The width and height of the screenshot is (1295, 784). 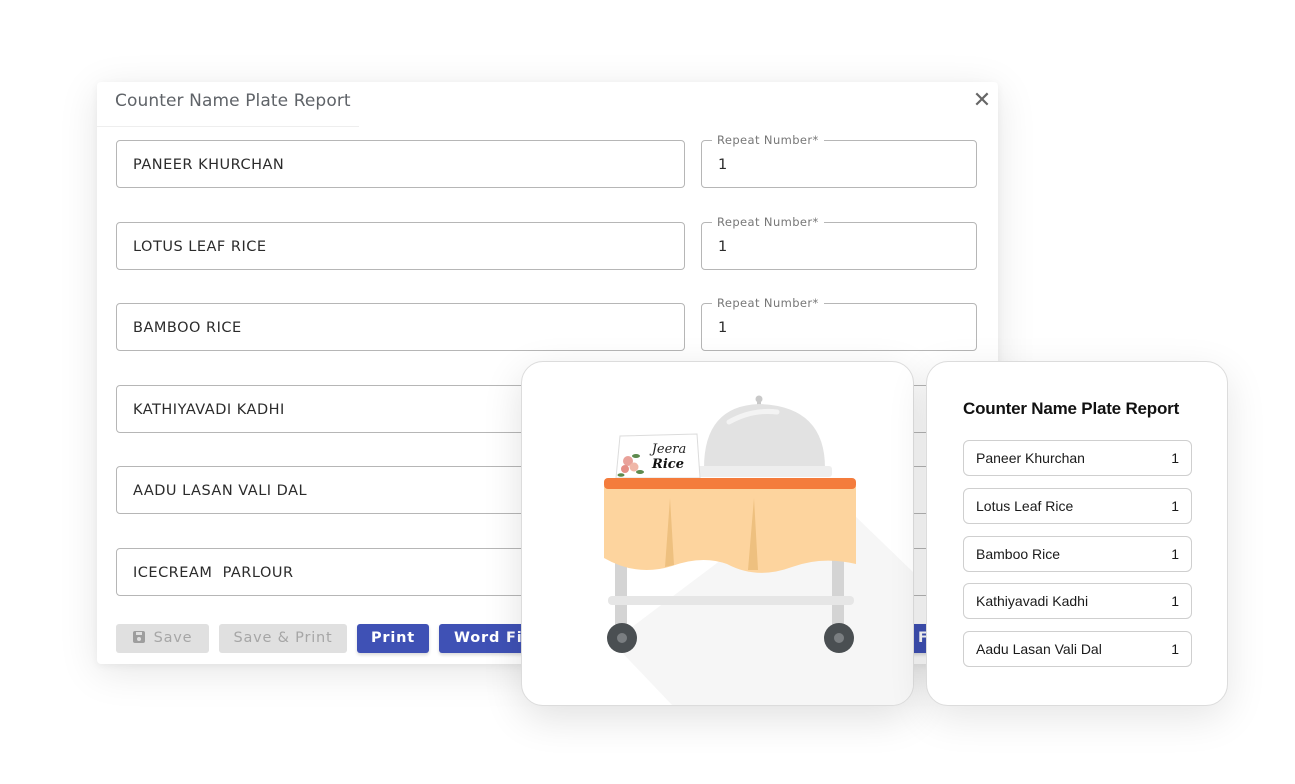 What do you see at coordinates (1025, 506) in the screenshot?
I see `report-row-name: Lotus Leaf Rice` at bounding box center [1025, 506].